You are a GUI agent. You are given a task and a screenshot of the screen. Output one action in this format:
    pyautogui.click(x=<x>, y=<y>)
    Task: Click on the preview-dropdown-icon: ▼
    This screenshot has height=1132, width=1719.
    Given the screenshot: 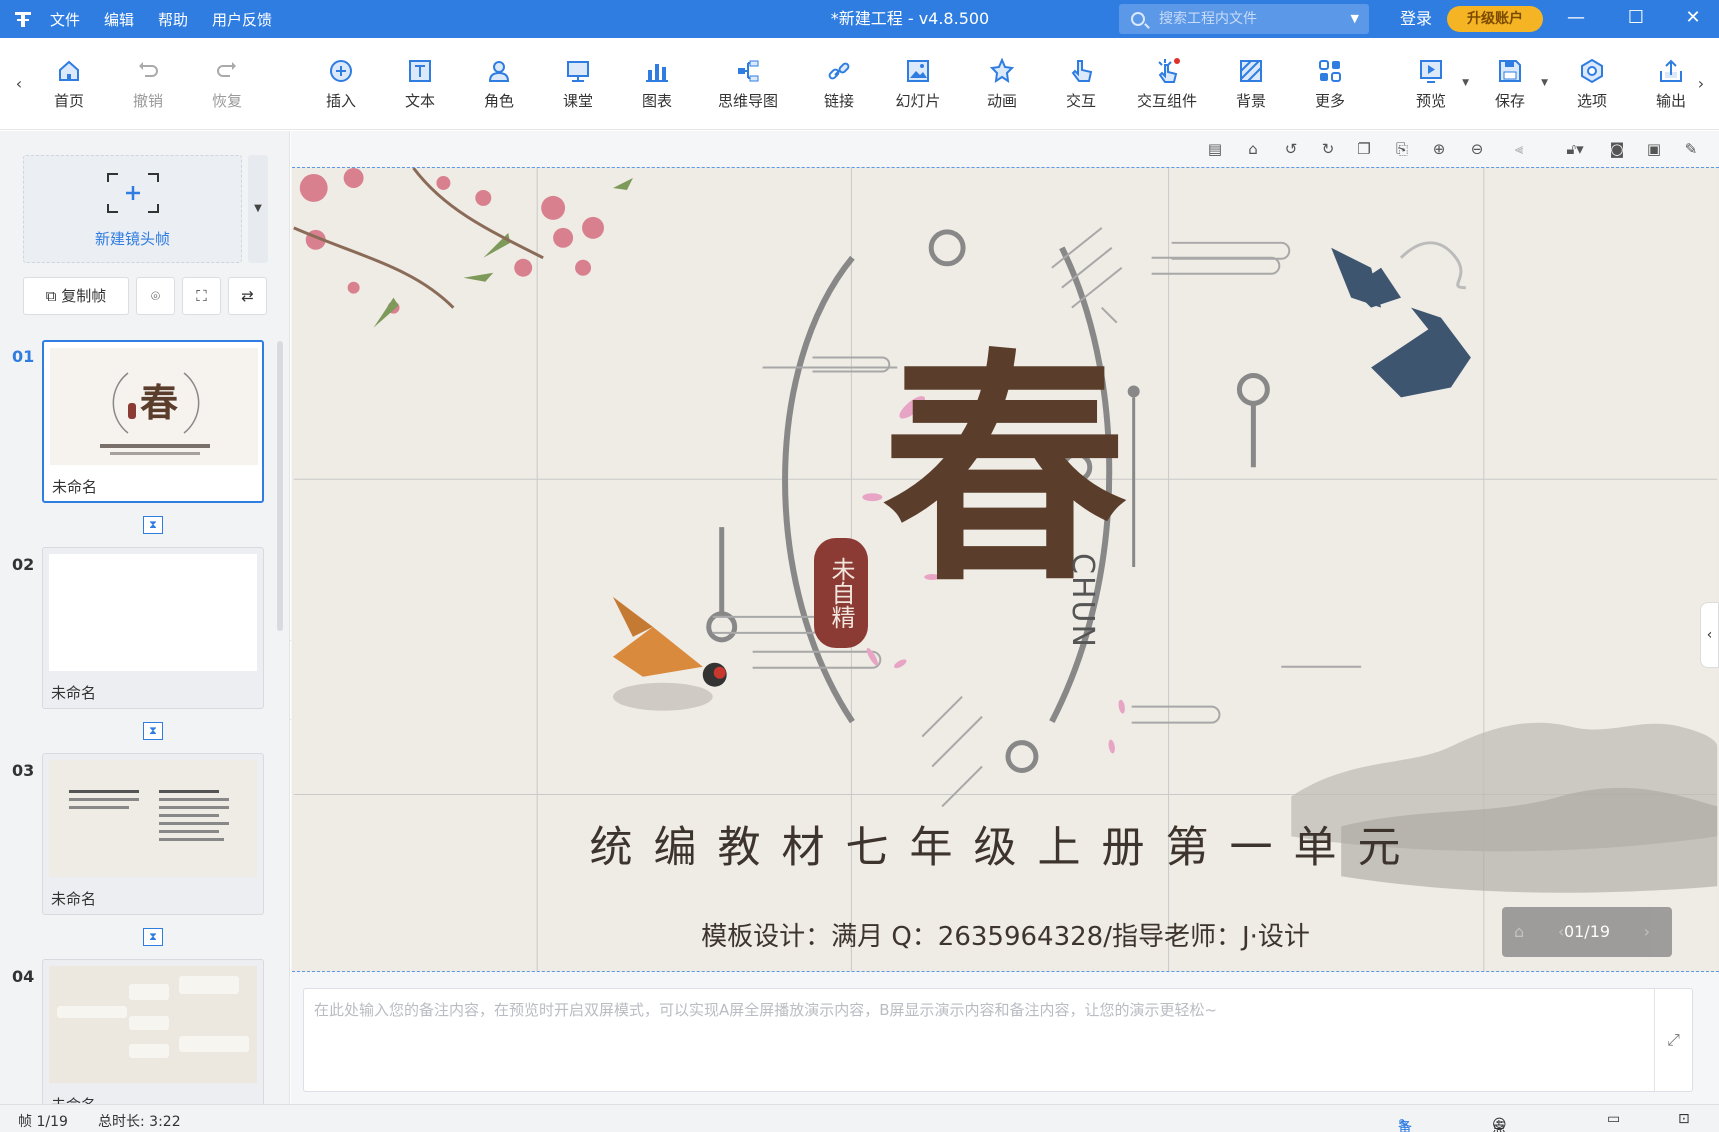 What is the action you would take?
    pyautogui.click(x=1465, y=83)
    